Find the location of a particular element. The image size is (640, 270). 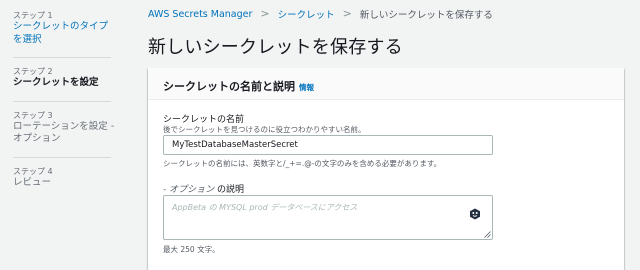

step-1-label-line1: シークレットのタイプ is located at coordinates (65, 27).